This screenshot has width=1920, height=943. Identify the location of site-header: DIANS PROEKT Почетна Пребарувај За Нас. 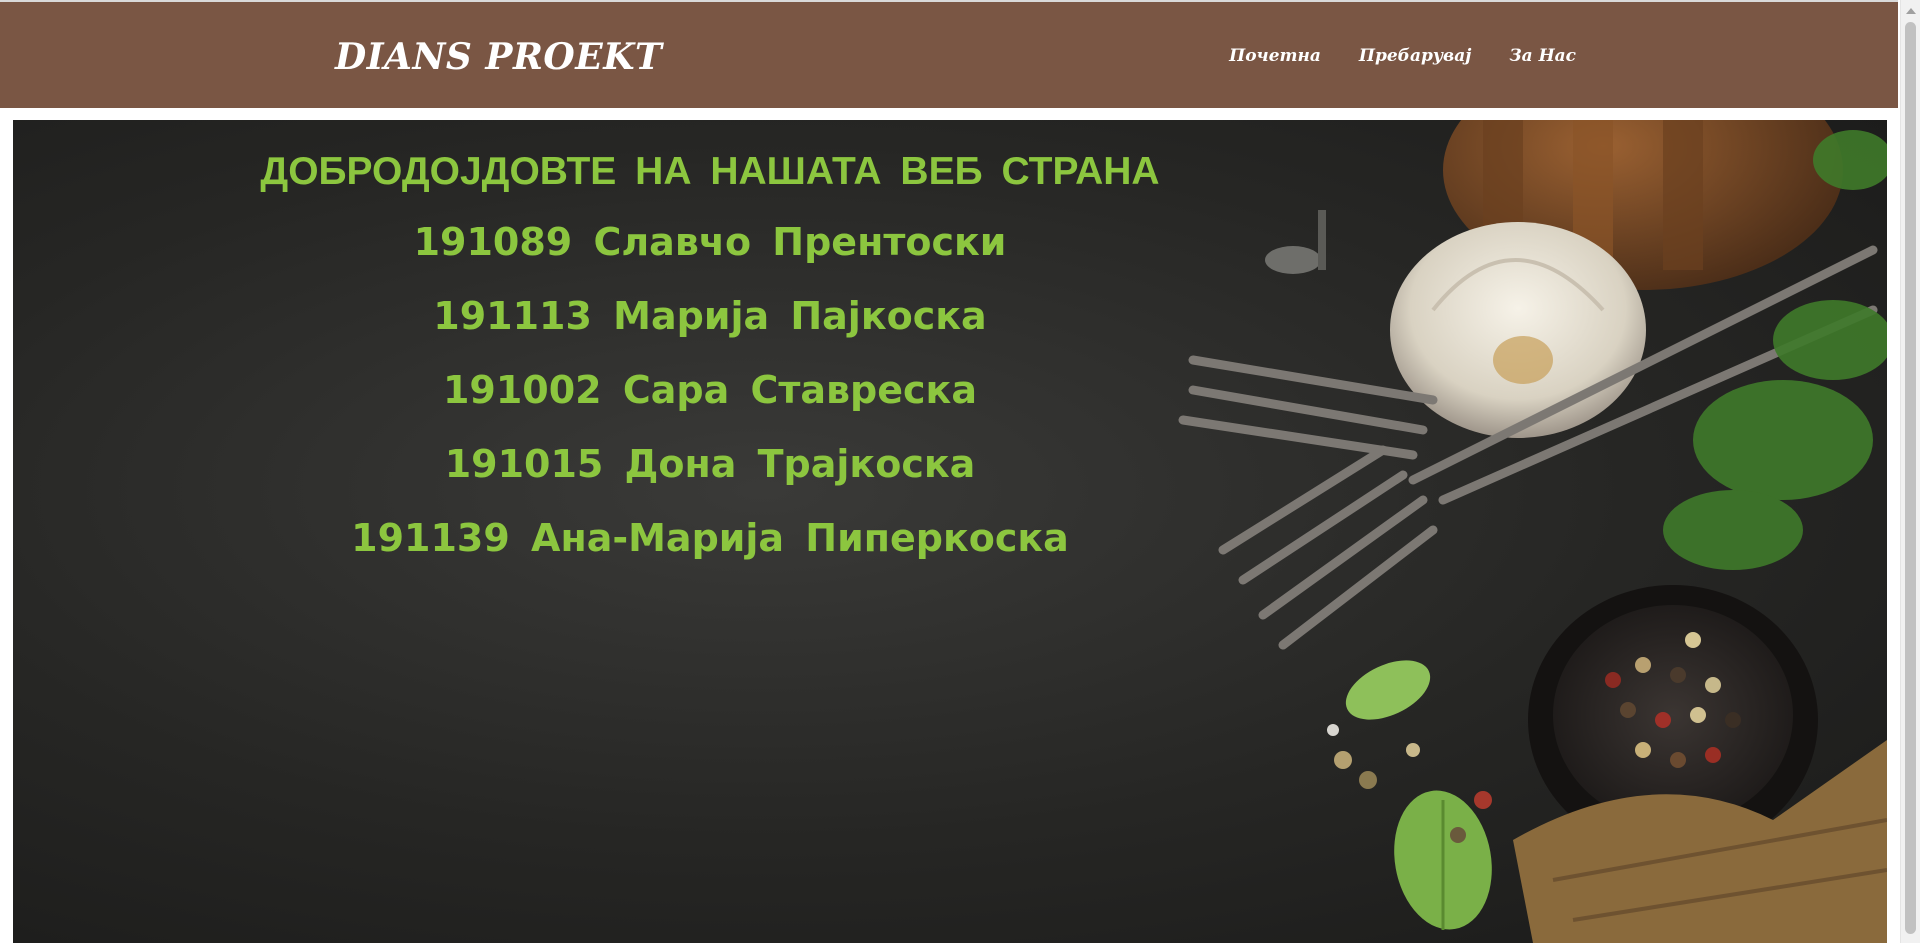
(949, 54).